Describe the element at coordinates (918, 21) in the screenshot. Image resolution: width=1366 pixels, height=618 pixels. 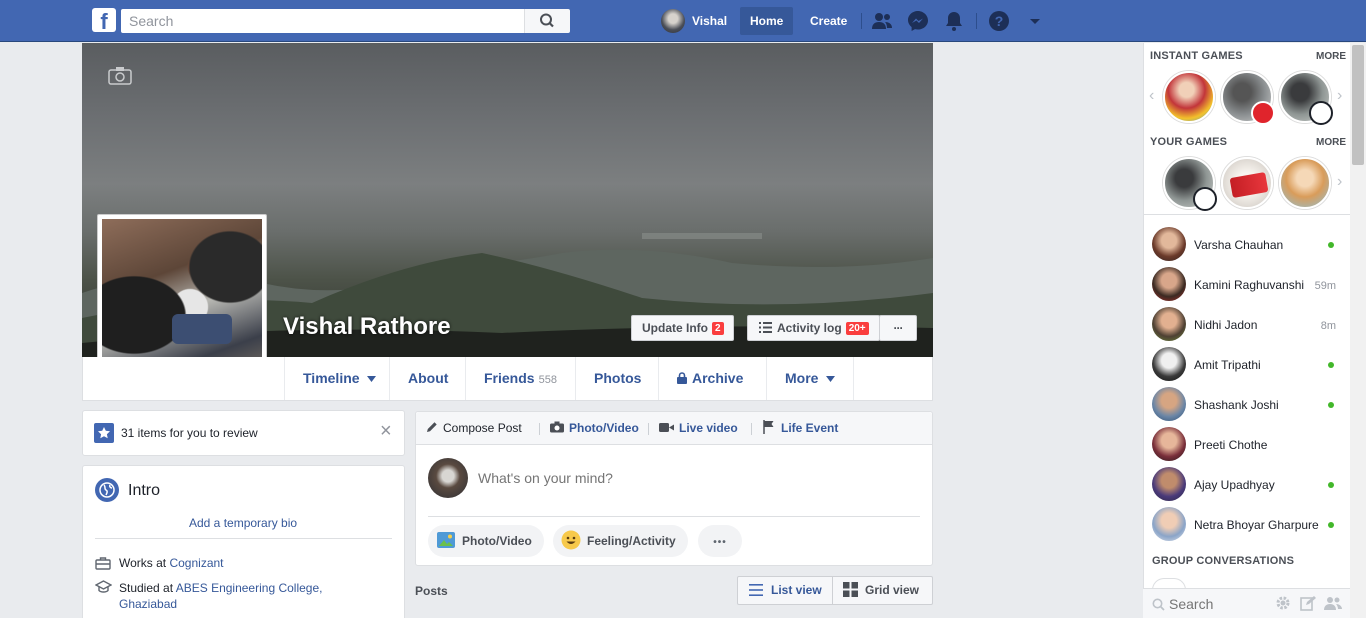
I see `messenger-icon` at that location.